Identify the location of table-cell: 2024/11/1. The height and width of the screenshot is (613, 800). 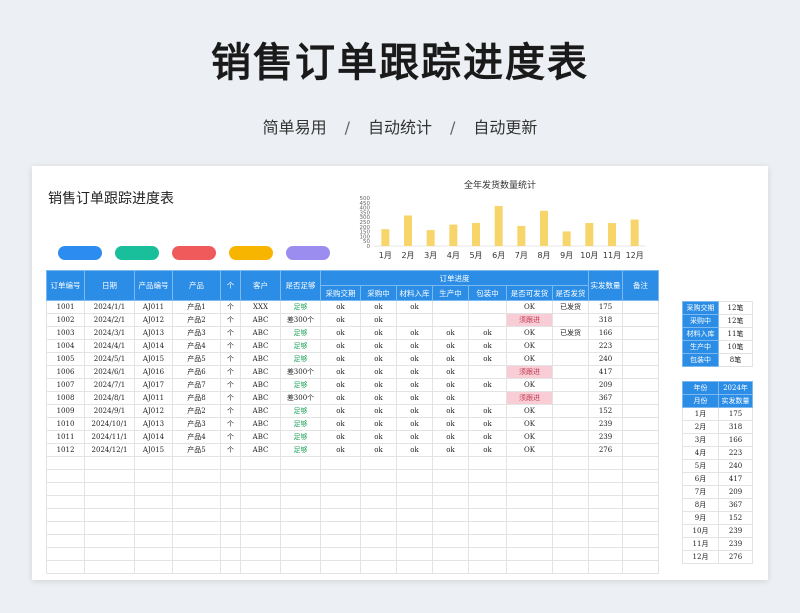
(109, 437).